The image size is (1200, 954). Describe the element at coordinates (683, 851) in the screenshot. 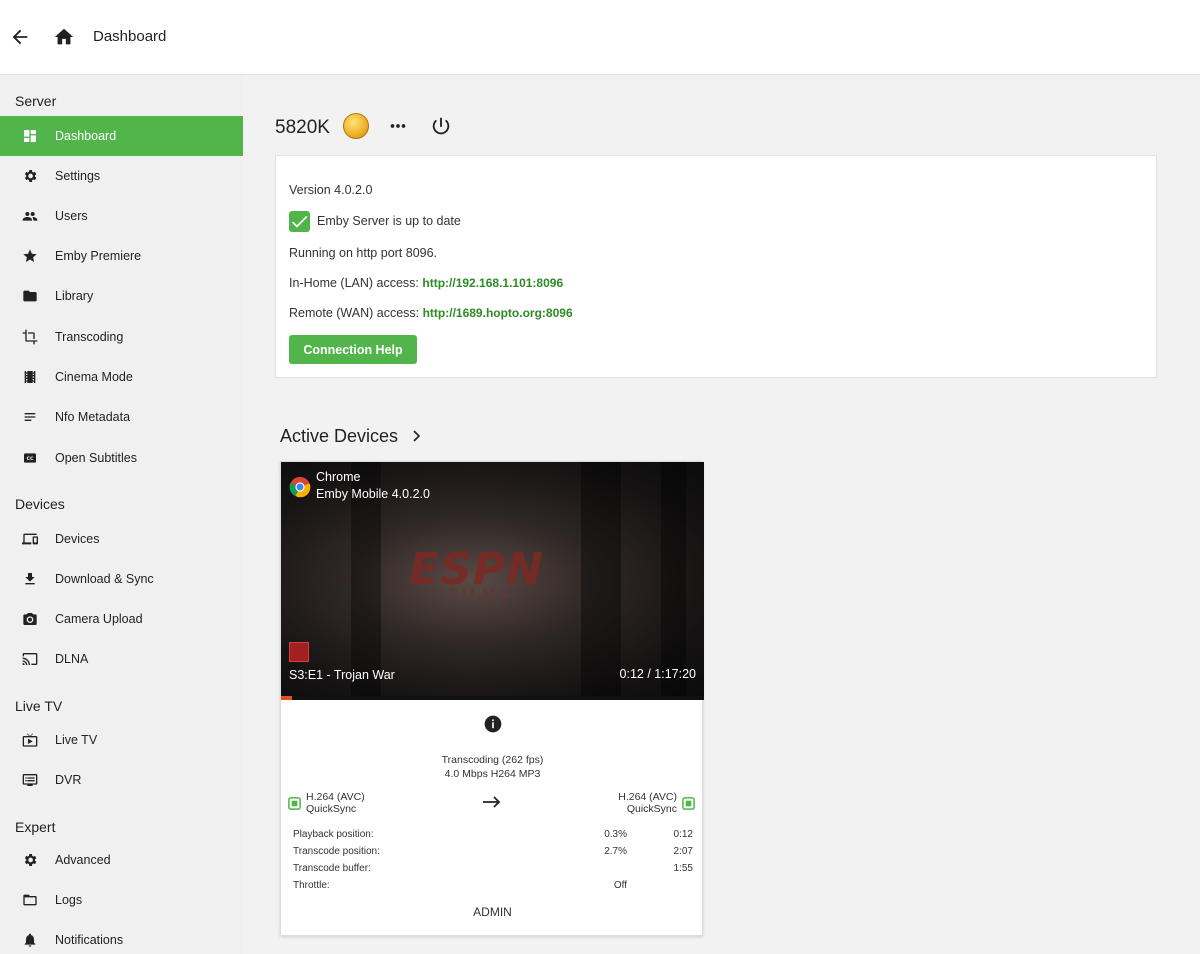

I see `stat-time: 2:07` at that location.